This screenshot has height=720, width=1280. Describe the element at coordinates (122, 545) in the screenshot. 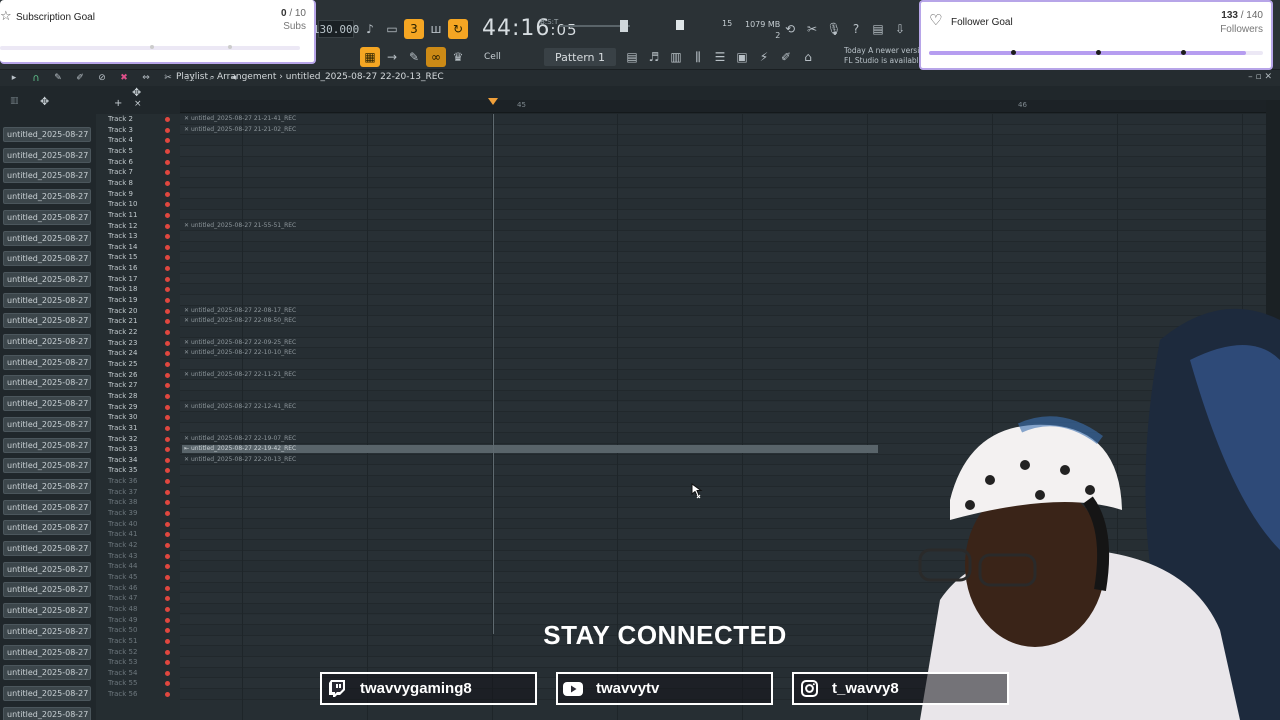

I see `track-label: Track 42` at that location.